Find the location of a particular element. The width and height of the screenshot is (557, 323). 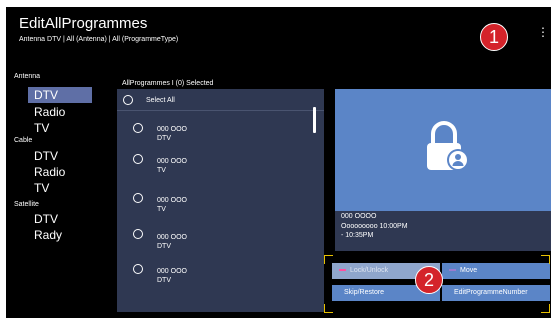

edit-programme-number-label: EditProgrammeNumber is located at coordinates (491, 292).